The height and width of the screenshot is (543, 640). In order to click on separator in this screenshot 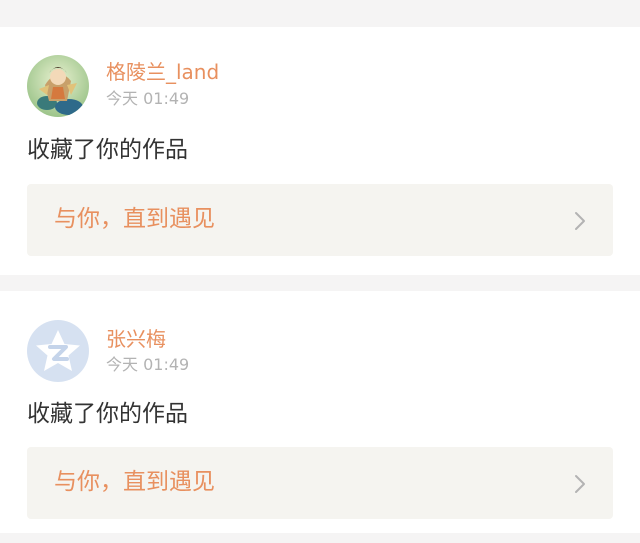, I will do `click(320, 283)`.